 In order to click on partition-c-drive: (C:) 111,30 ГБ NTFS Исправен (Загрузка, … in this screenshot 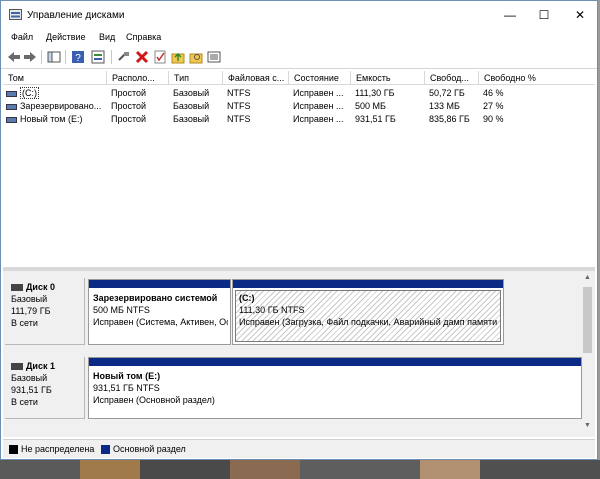, I will do `click(368, 312)`.